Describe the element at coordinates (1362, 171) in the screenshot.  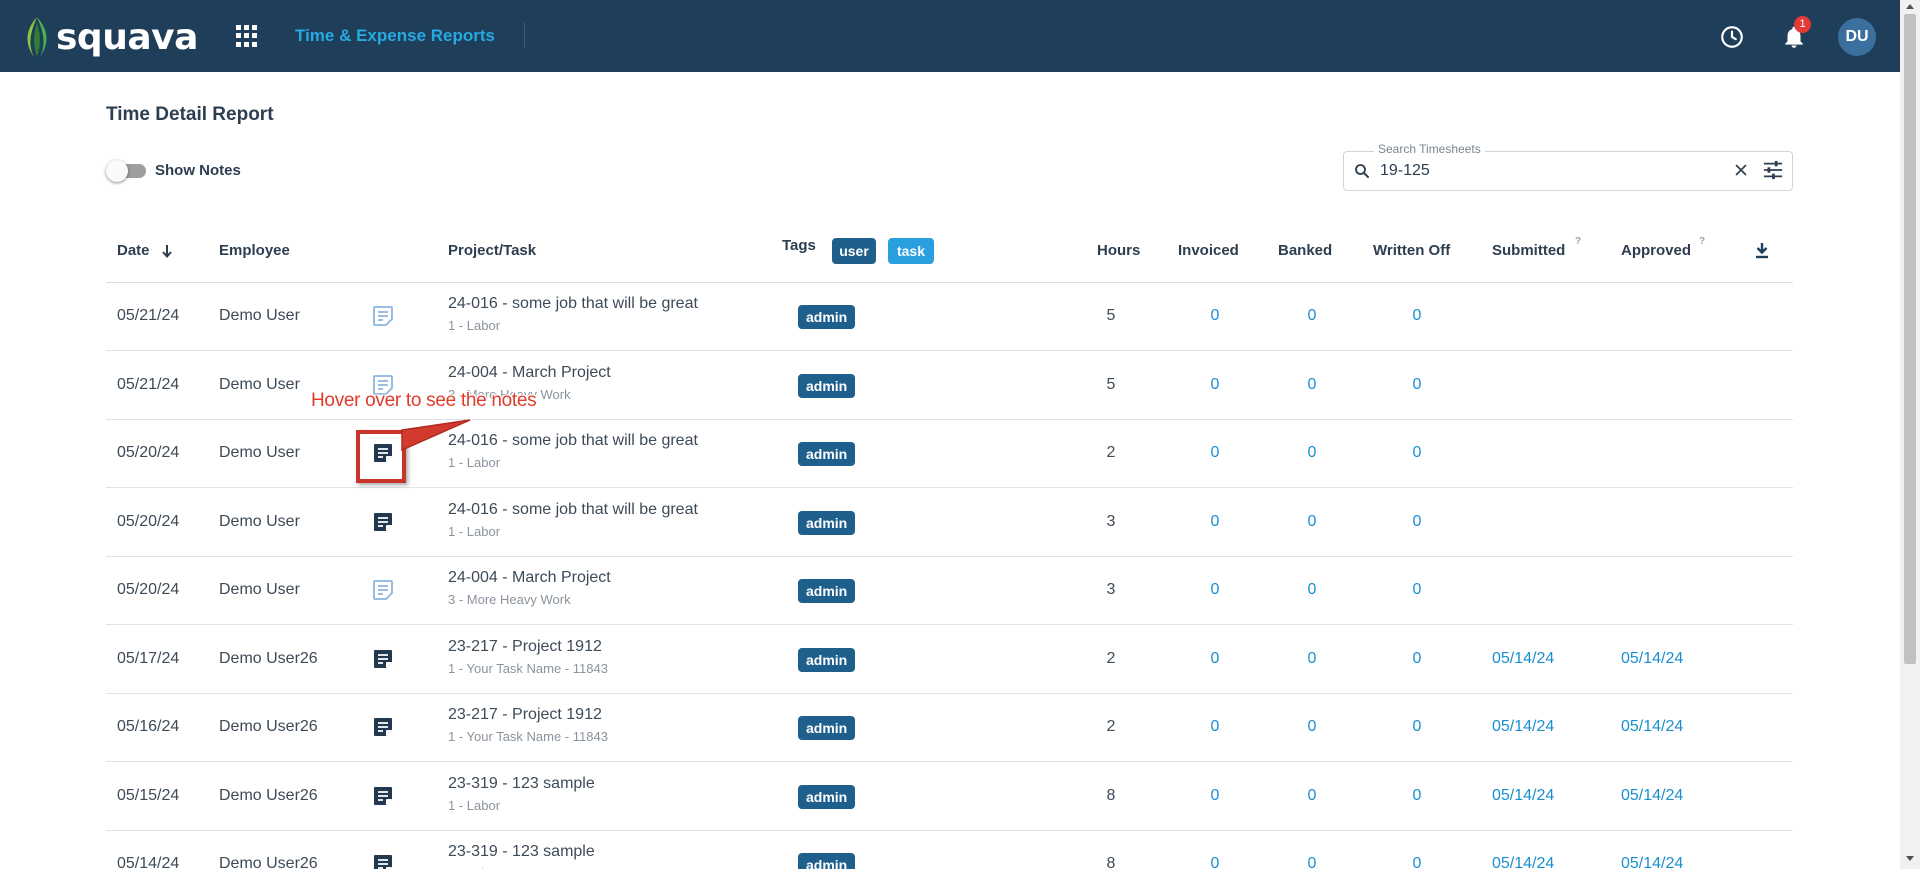
I see `search-icon` at that location.